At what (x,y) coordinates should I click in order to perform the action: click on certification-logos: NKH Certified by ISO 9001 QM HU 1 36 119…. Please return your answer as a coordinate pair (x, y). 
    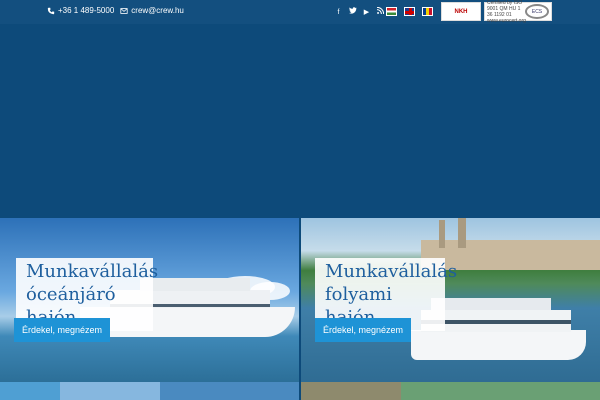
    Looking at the image, I should click on (496, 12).